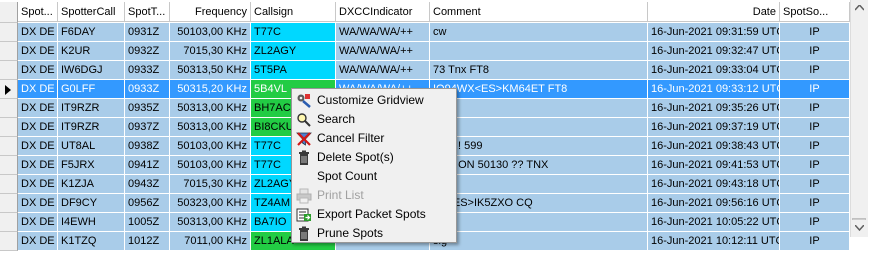 The width and height of the screenshot is (869, 255). What do you see at coordinates (539, 32) in the screenshot?
I see `cell-comment: cw` at bounding box center [539, 32].